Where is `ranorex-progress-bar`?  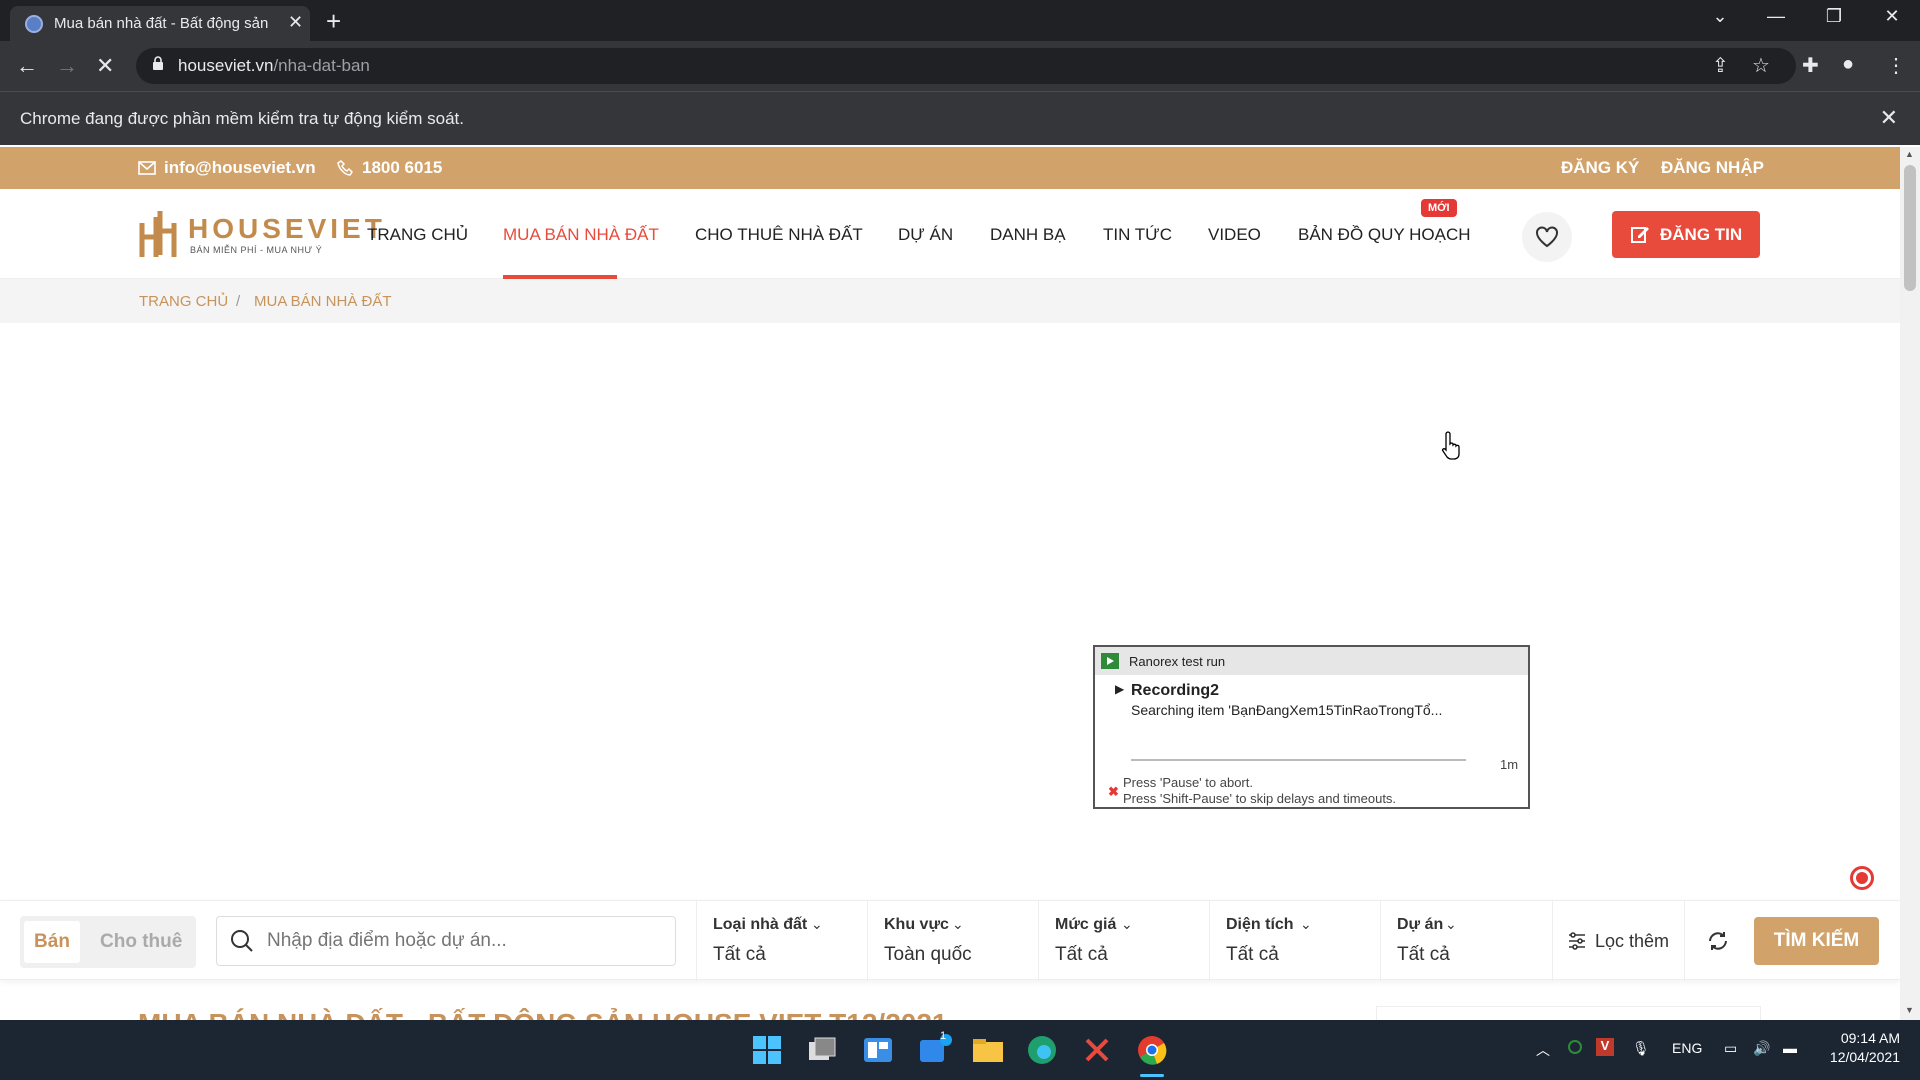
ranorex-progress-bar is located at coordinates (1298, 760).